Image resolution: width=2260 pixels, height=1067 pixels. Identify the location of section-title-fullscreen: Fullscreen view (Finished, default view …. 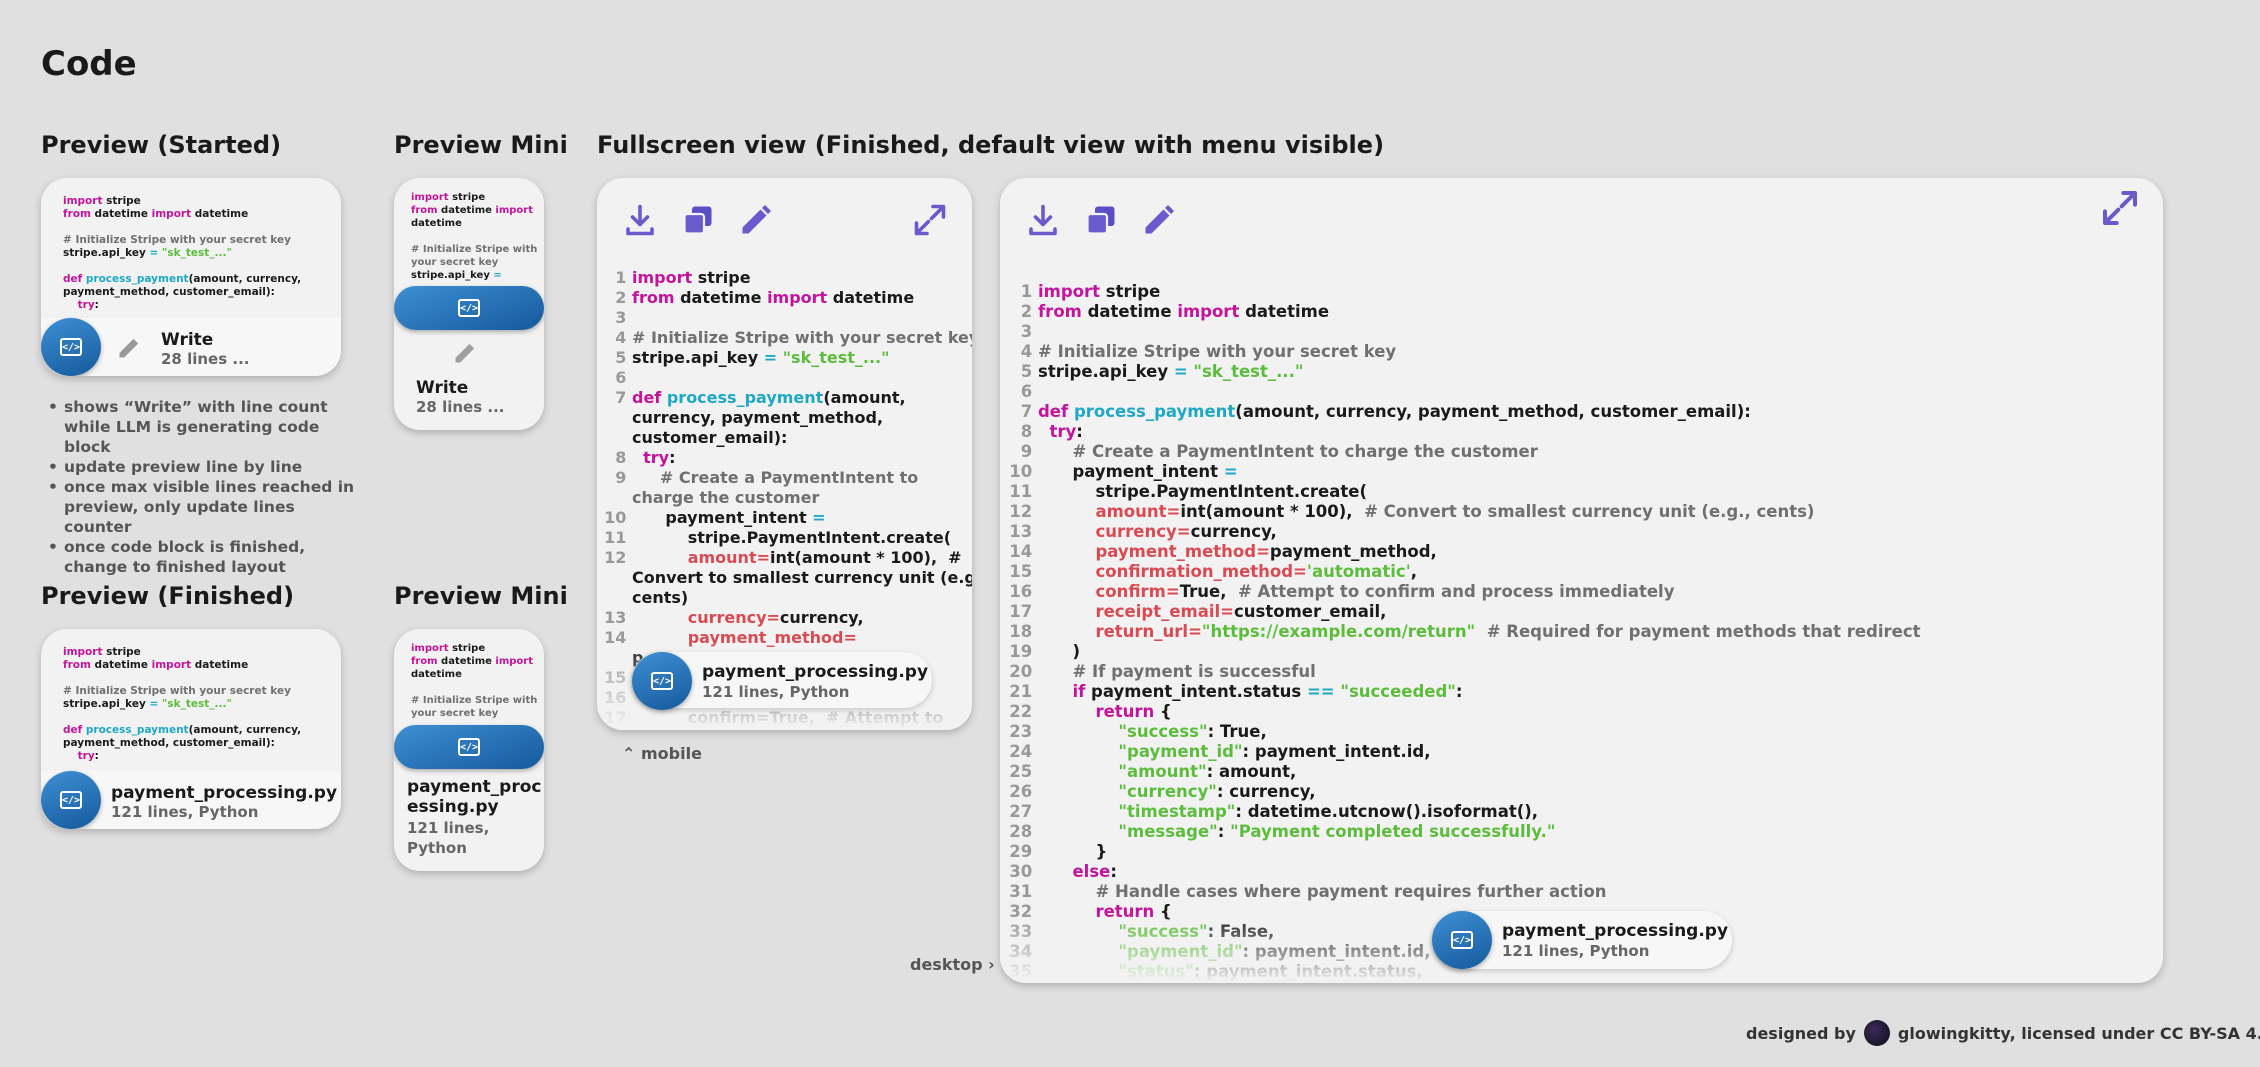
(991, 145).